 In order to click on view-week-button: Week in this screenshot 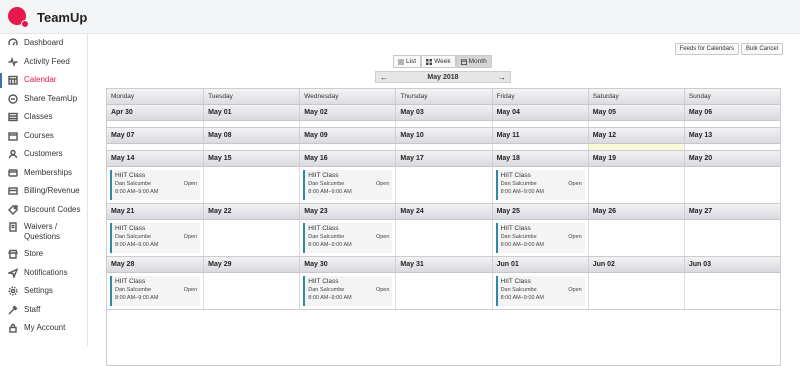, I will do `click(438, 61)`.